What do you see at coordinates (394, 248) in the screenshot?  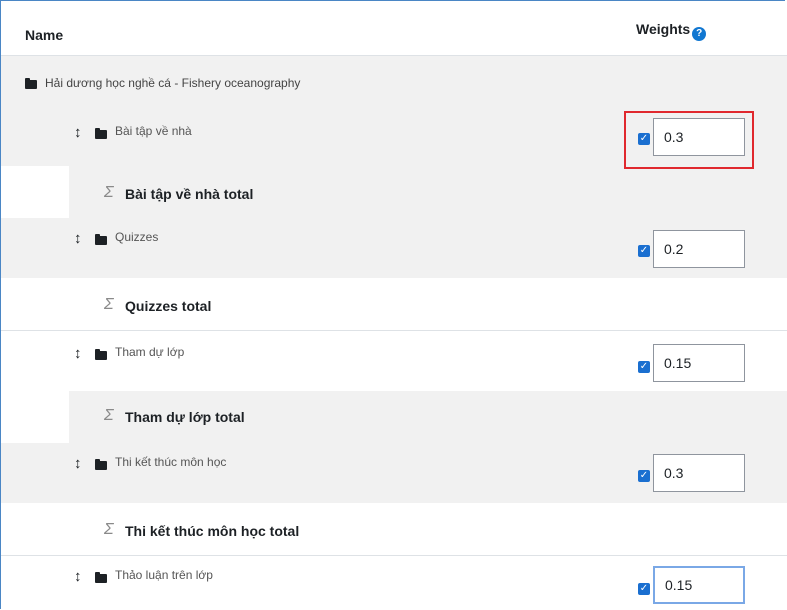 I see `grade-item-row: ↕ Quizzes ✓` at bounding box center [394, 248].